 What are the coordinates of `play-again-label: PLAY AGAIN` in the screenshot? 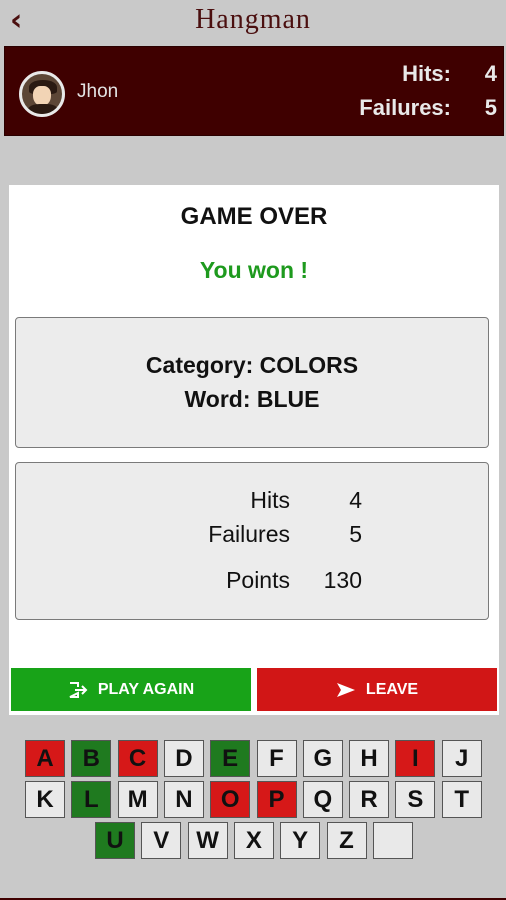 It's located at (146, 689).